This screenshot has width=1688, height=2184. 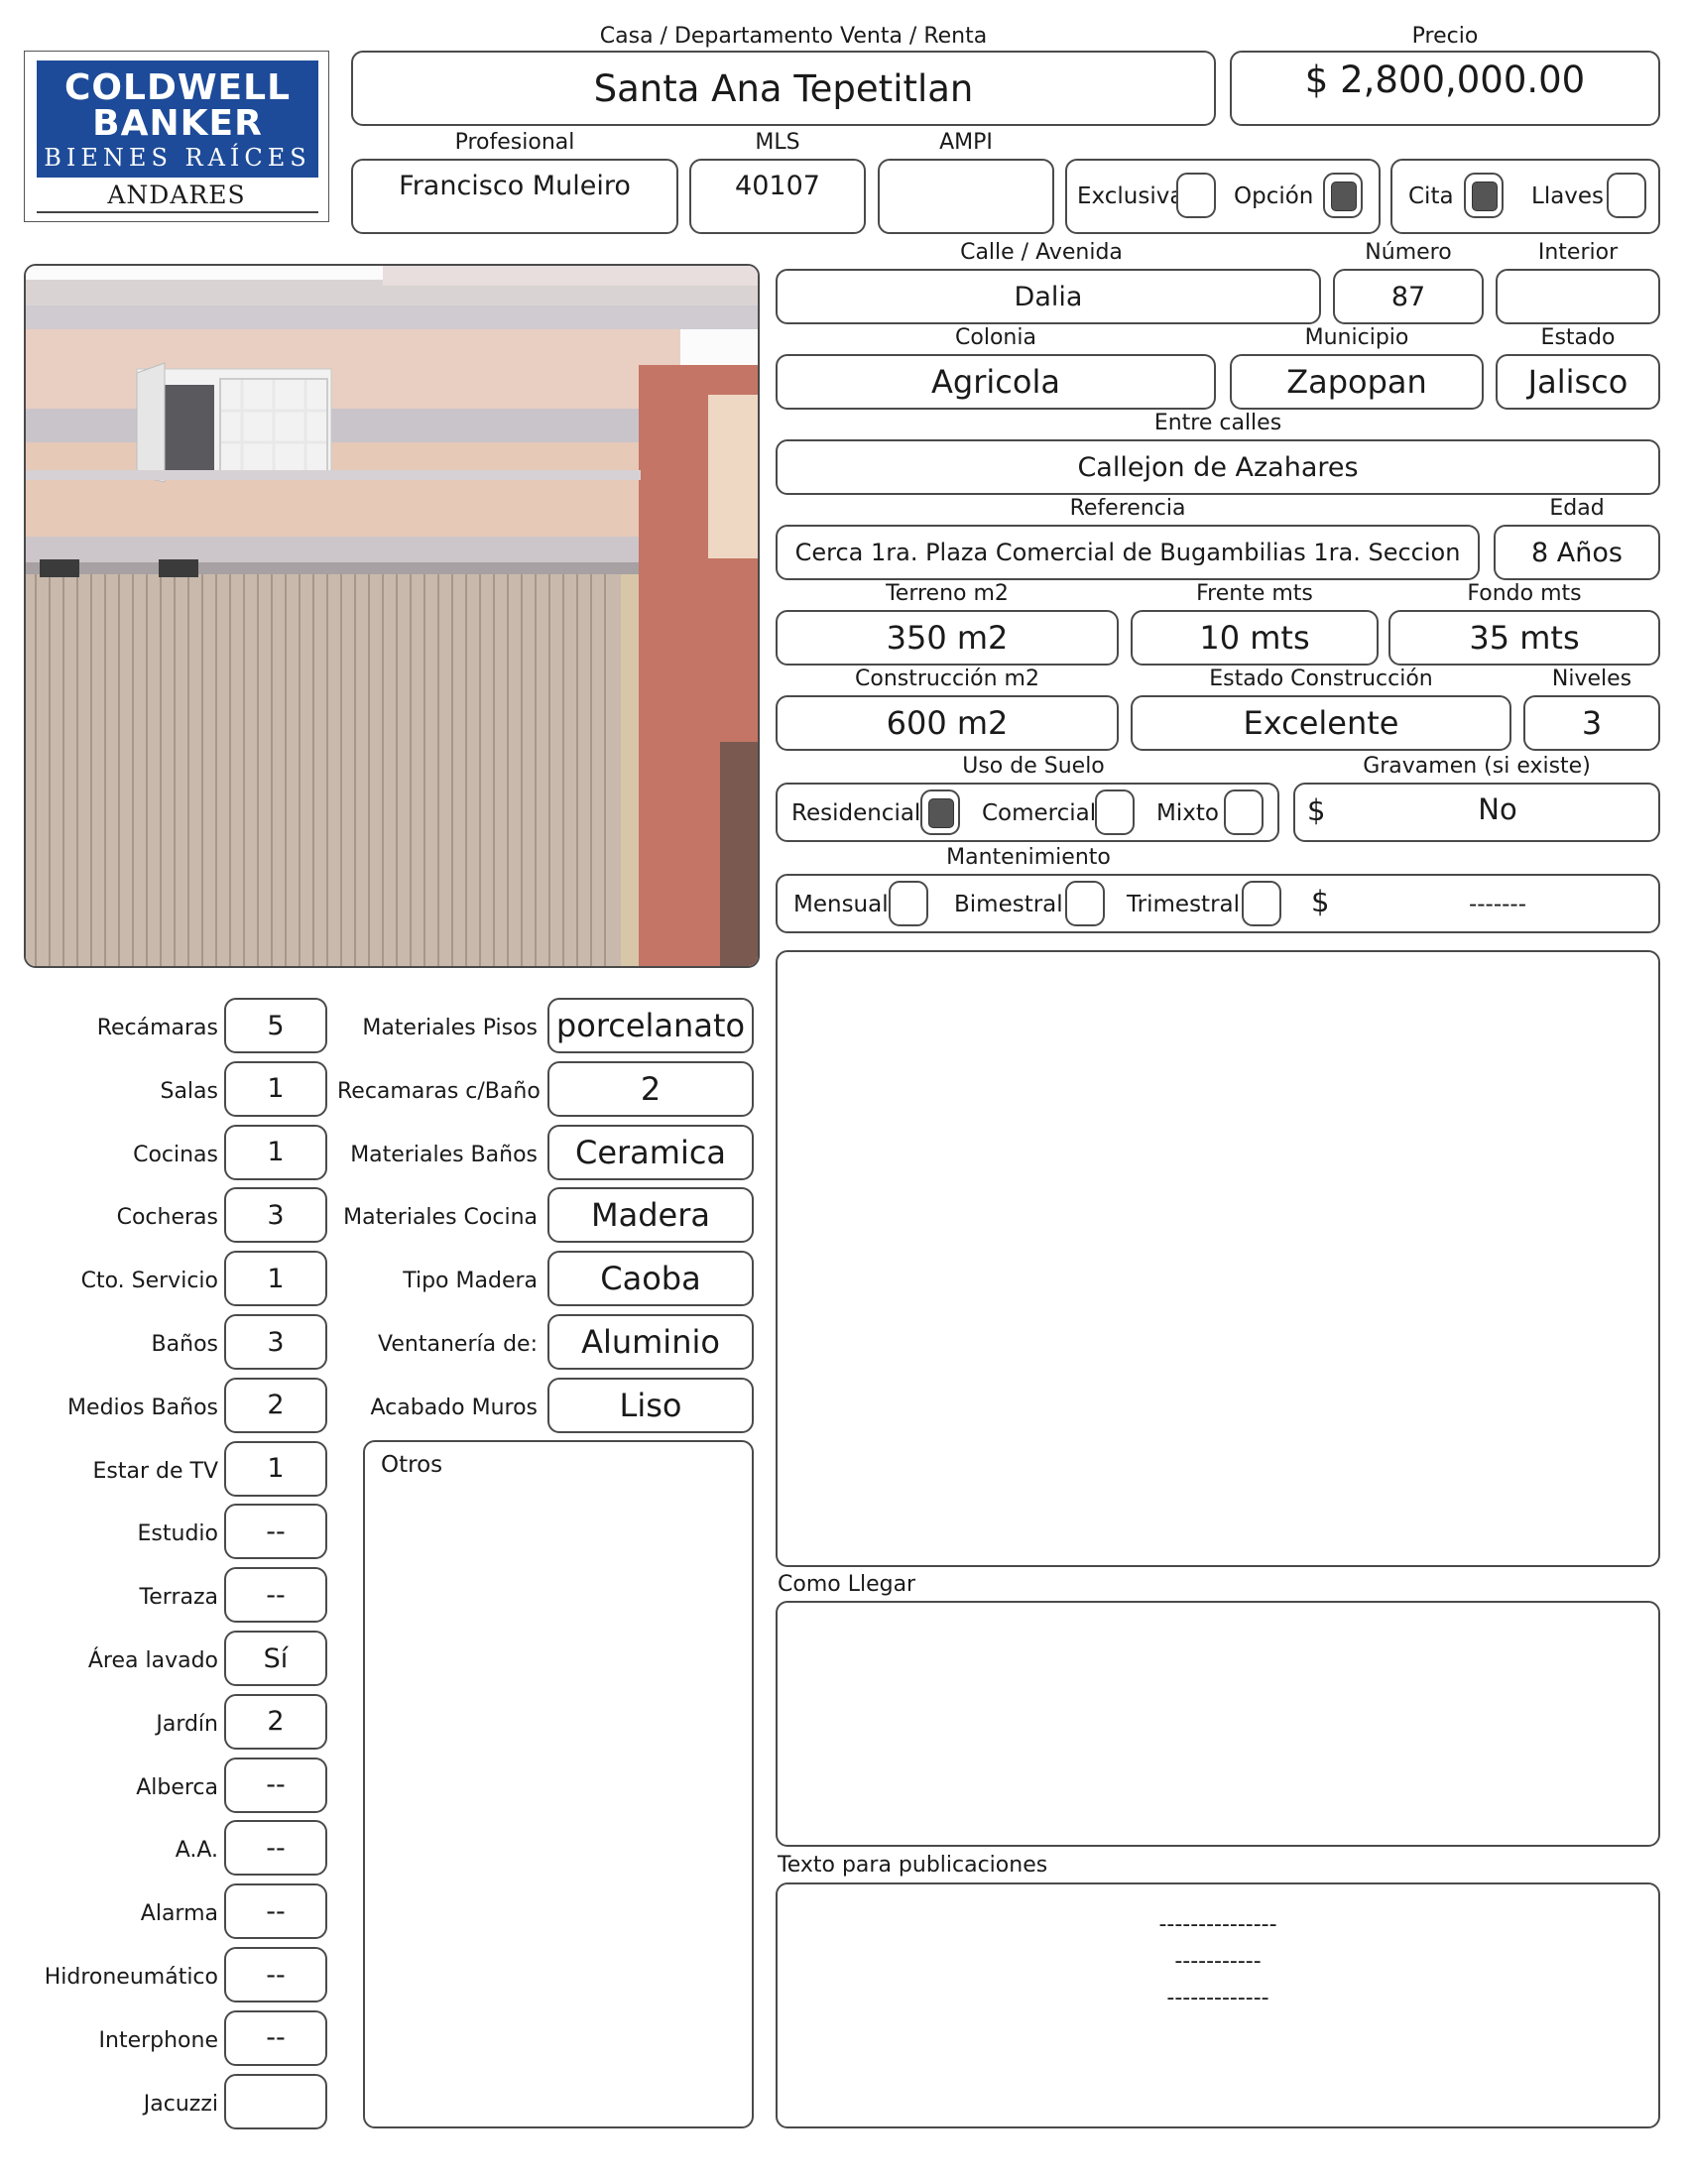 I want to click on llaves-label: Llaves, so click(x=1568, y=196).